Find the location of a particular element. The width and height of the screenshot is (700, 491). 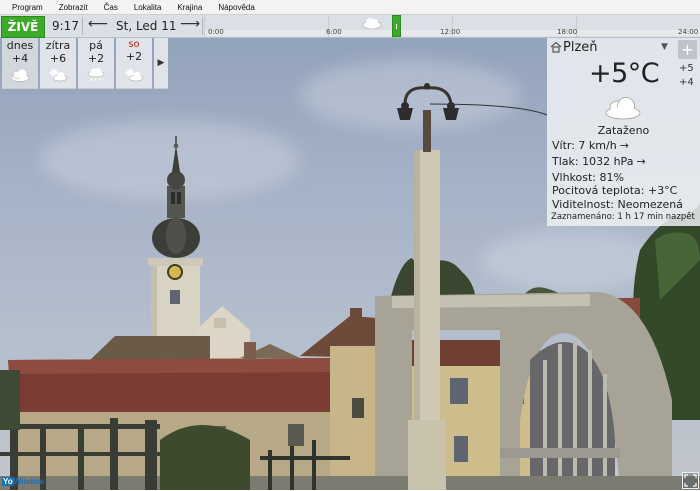

wind-row: Vítr: 7 km/h → is located at coordinates (590, 145).